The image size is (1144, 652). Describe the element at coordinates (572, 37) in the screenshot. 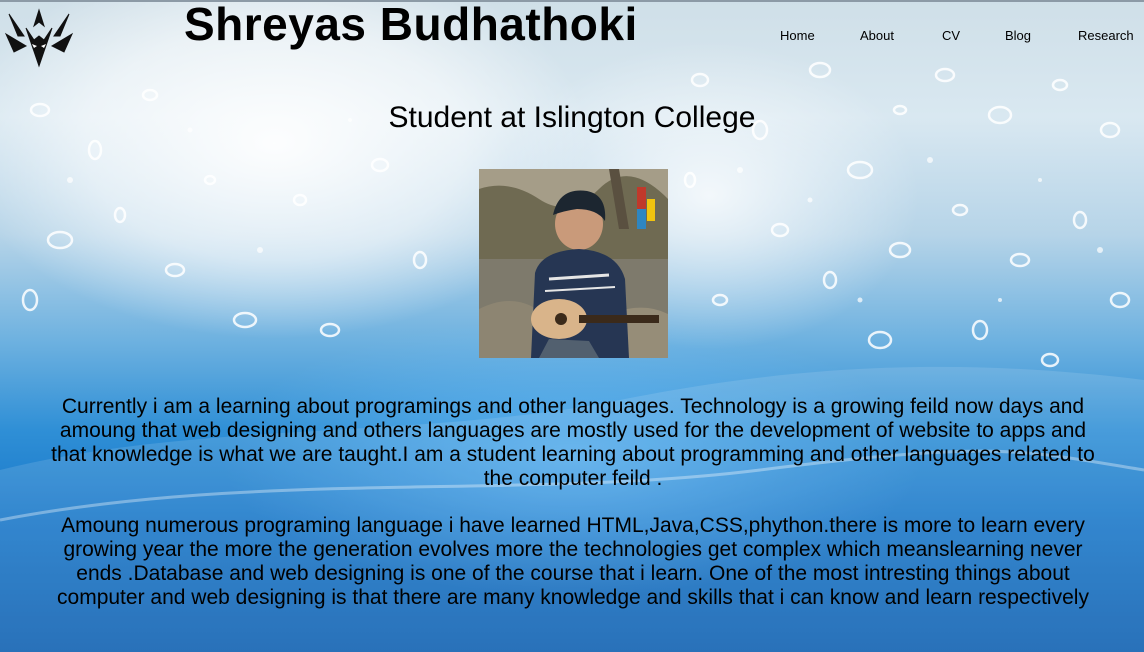

I see `main-nav: Home About CV Blog Research` at that location.